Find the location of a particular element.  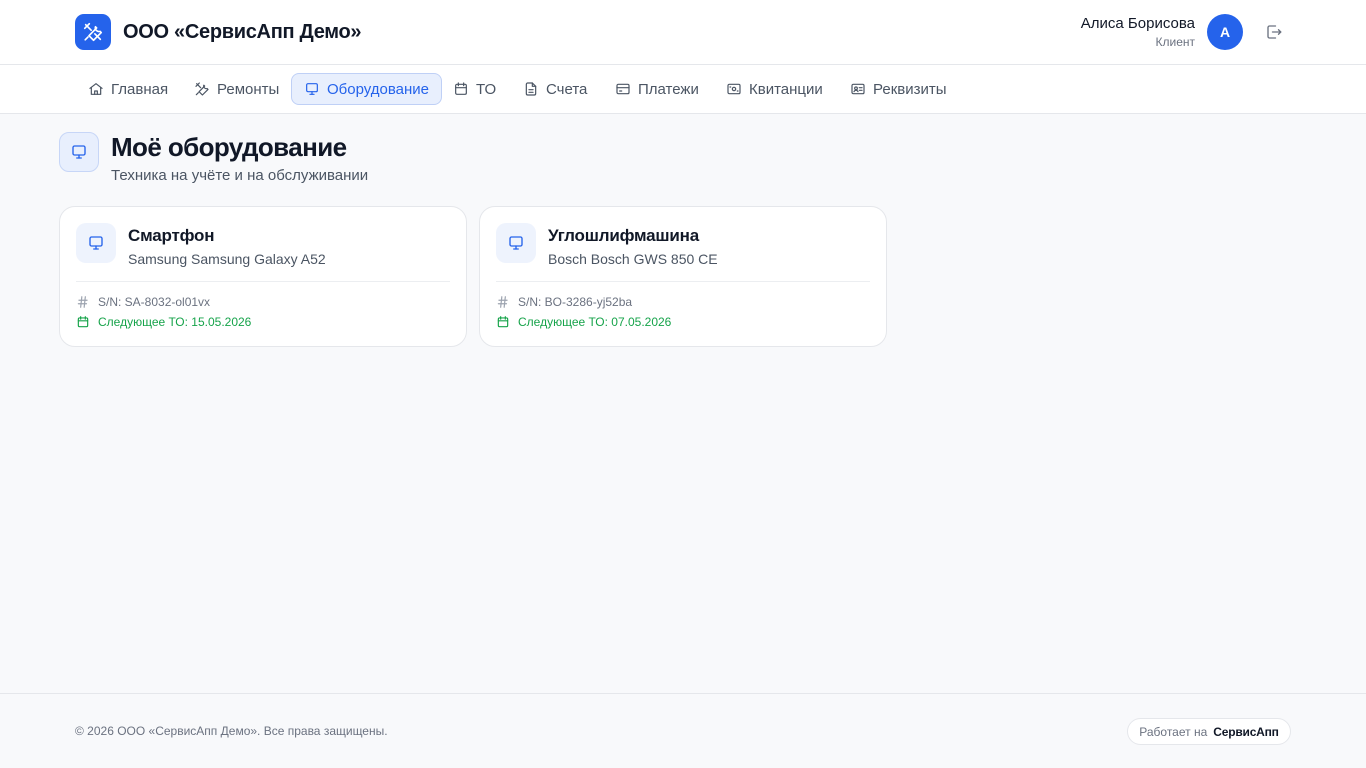

nav-item-label: Реквизиты is located at coordinates (910, 89).